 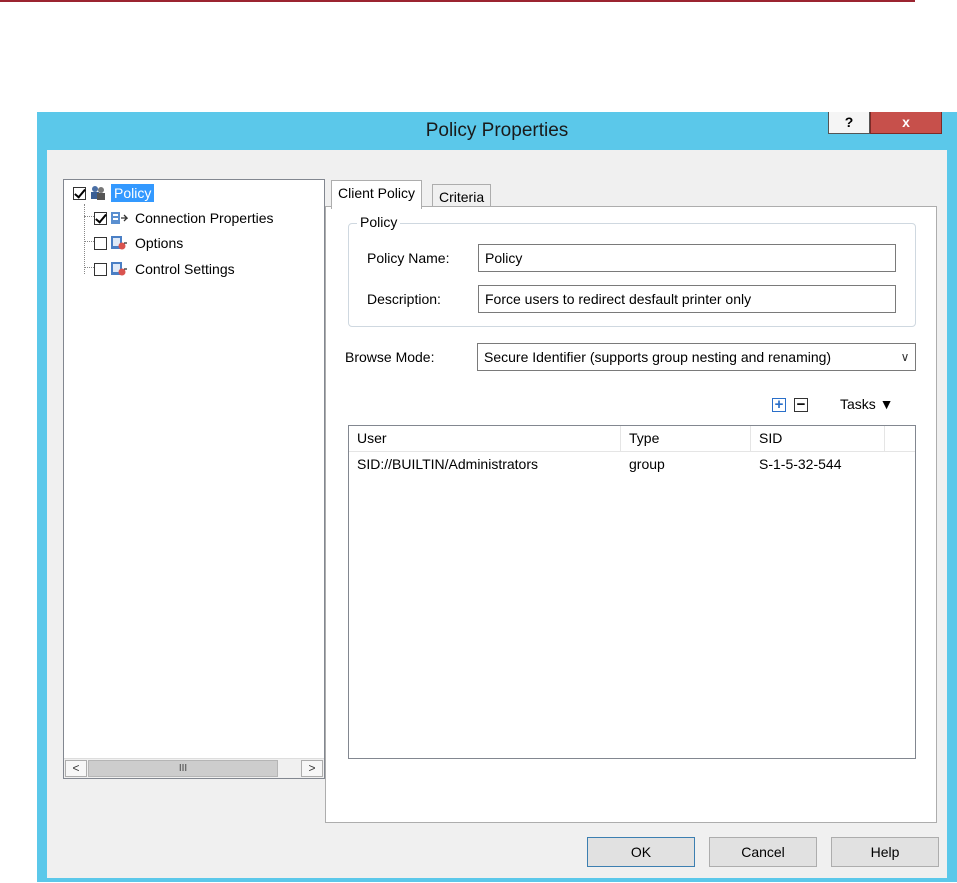 What do you see at coordinates (98, 193) in the screenshot?
I see `users-policy-icon` at bounding box center [98, 193].